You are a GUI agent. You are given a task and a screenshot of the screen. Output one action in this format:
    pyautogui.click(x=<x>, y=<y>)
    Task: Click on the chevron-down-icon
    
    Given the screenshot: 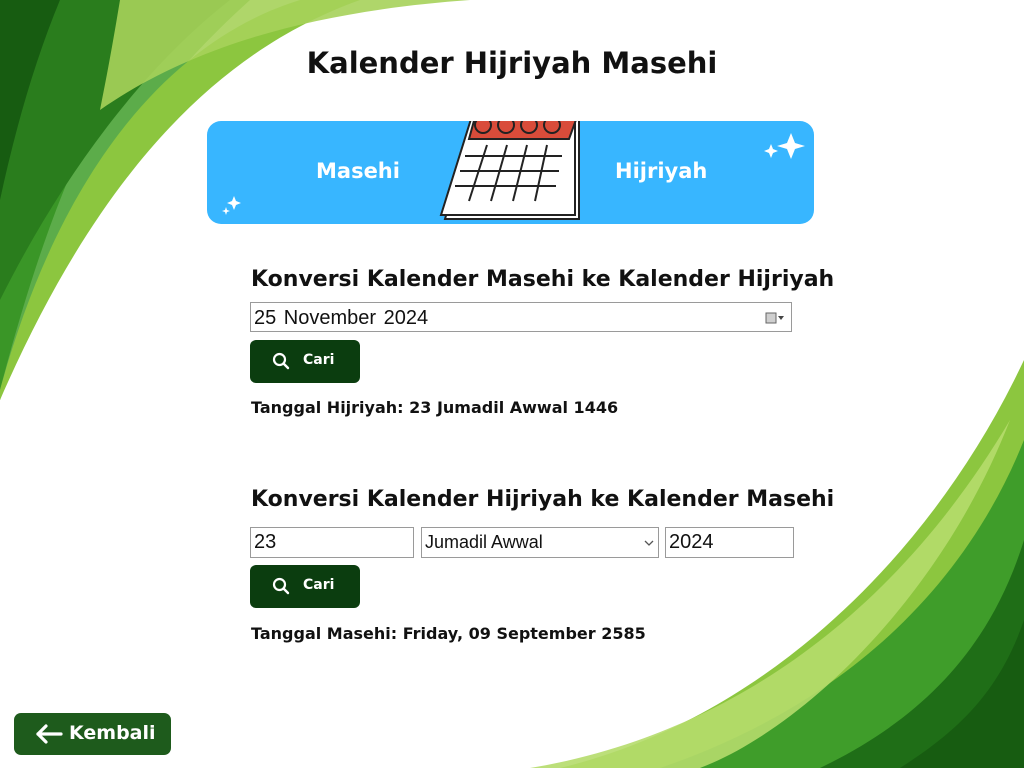 What is the action you would take?
    pyautogui.click(x=649, y=543)
    